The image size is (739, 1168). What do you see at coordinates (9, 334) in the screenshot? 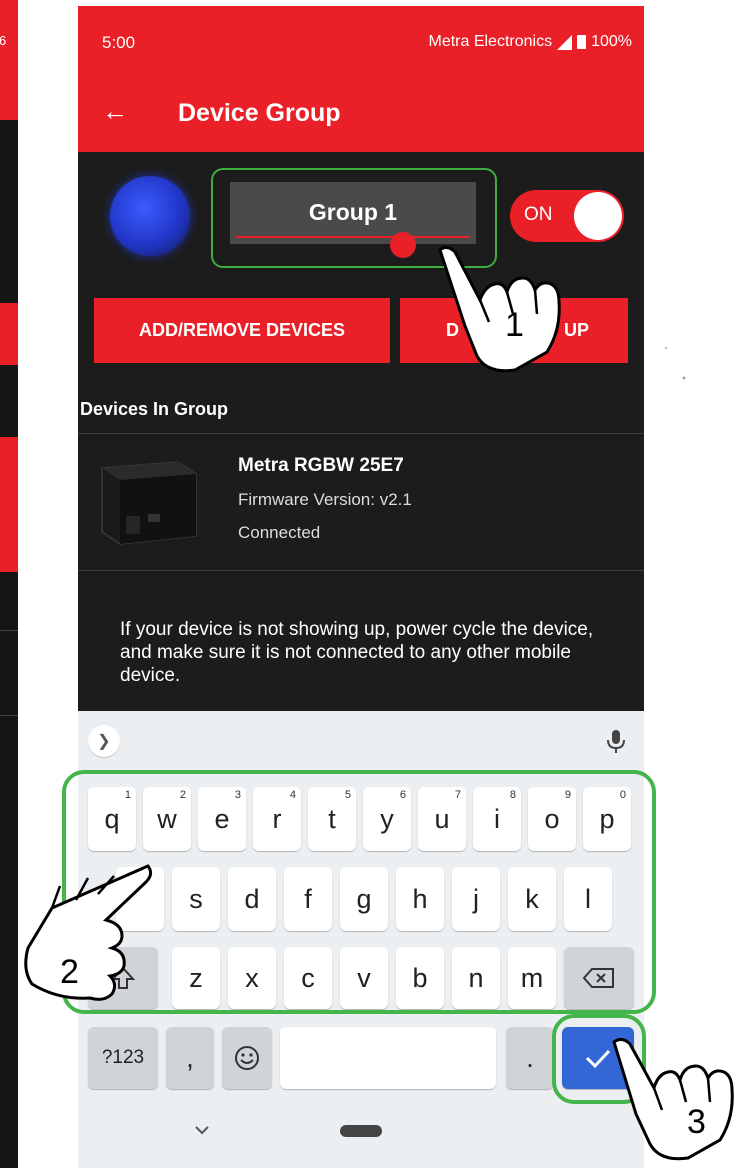
I see `strip-red-button` at bounding box center [9, 334].